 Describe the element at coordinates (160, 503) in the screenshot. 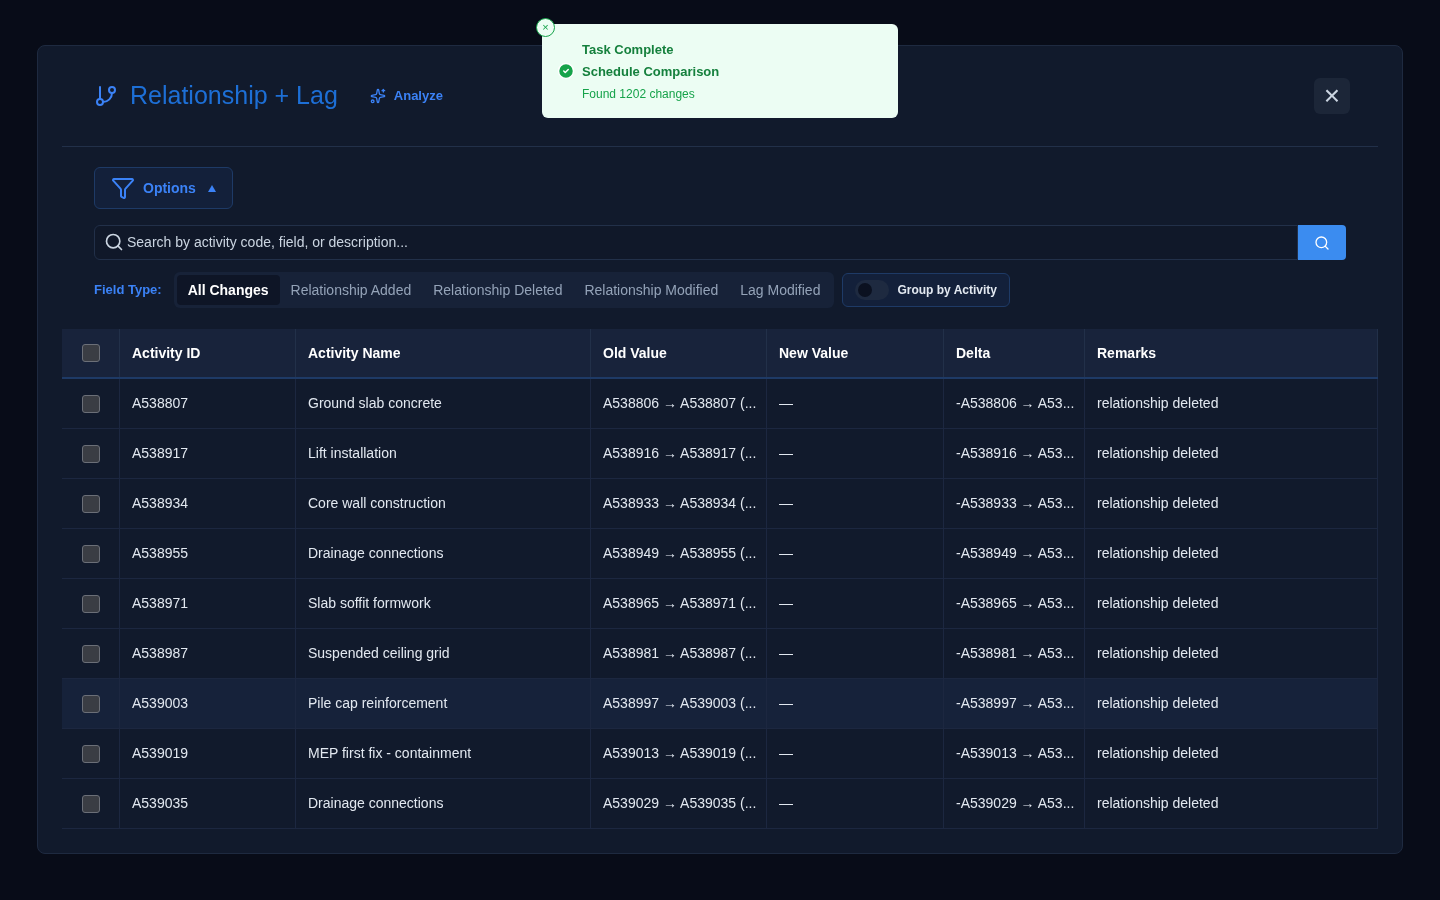

I see `table-cell-text: A538934` at that location.